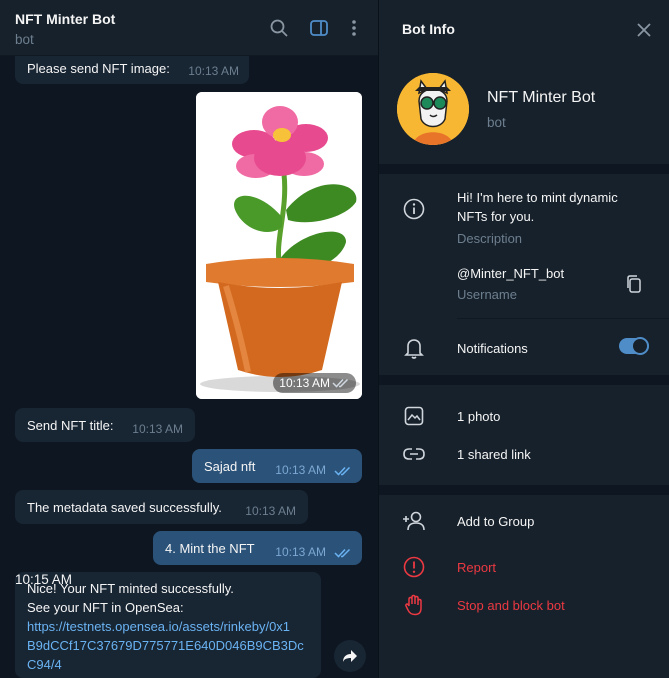 The height and width of the screenshot is (678, 669). What do you see at coordinates (44, 664) in the screenshot?
I see `opensea-link: C94/4` at bounding box center [44, 664].